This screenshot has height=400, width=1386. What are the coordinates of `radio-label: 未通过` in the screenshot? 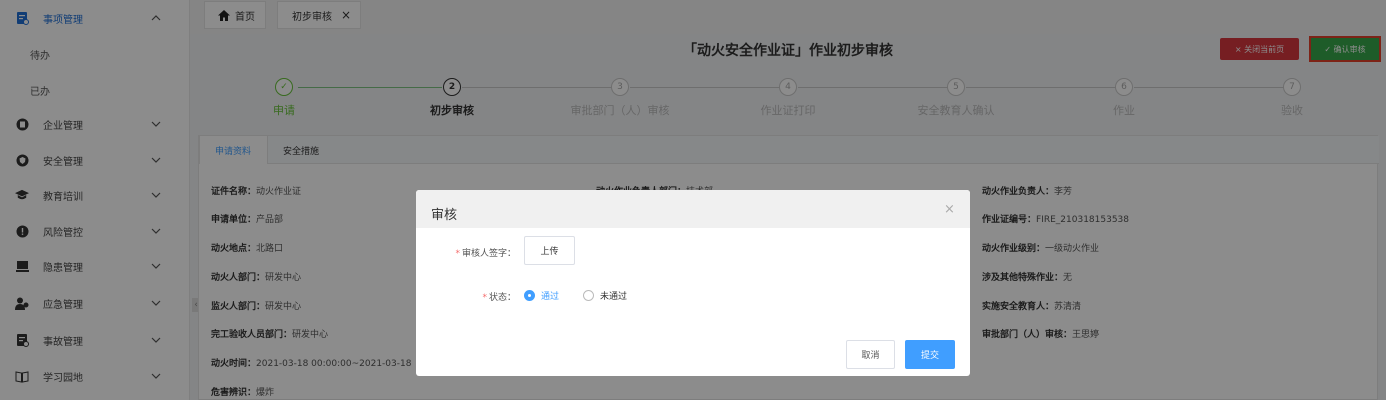 It's located at (614, 297).